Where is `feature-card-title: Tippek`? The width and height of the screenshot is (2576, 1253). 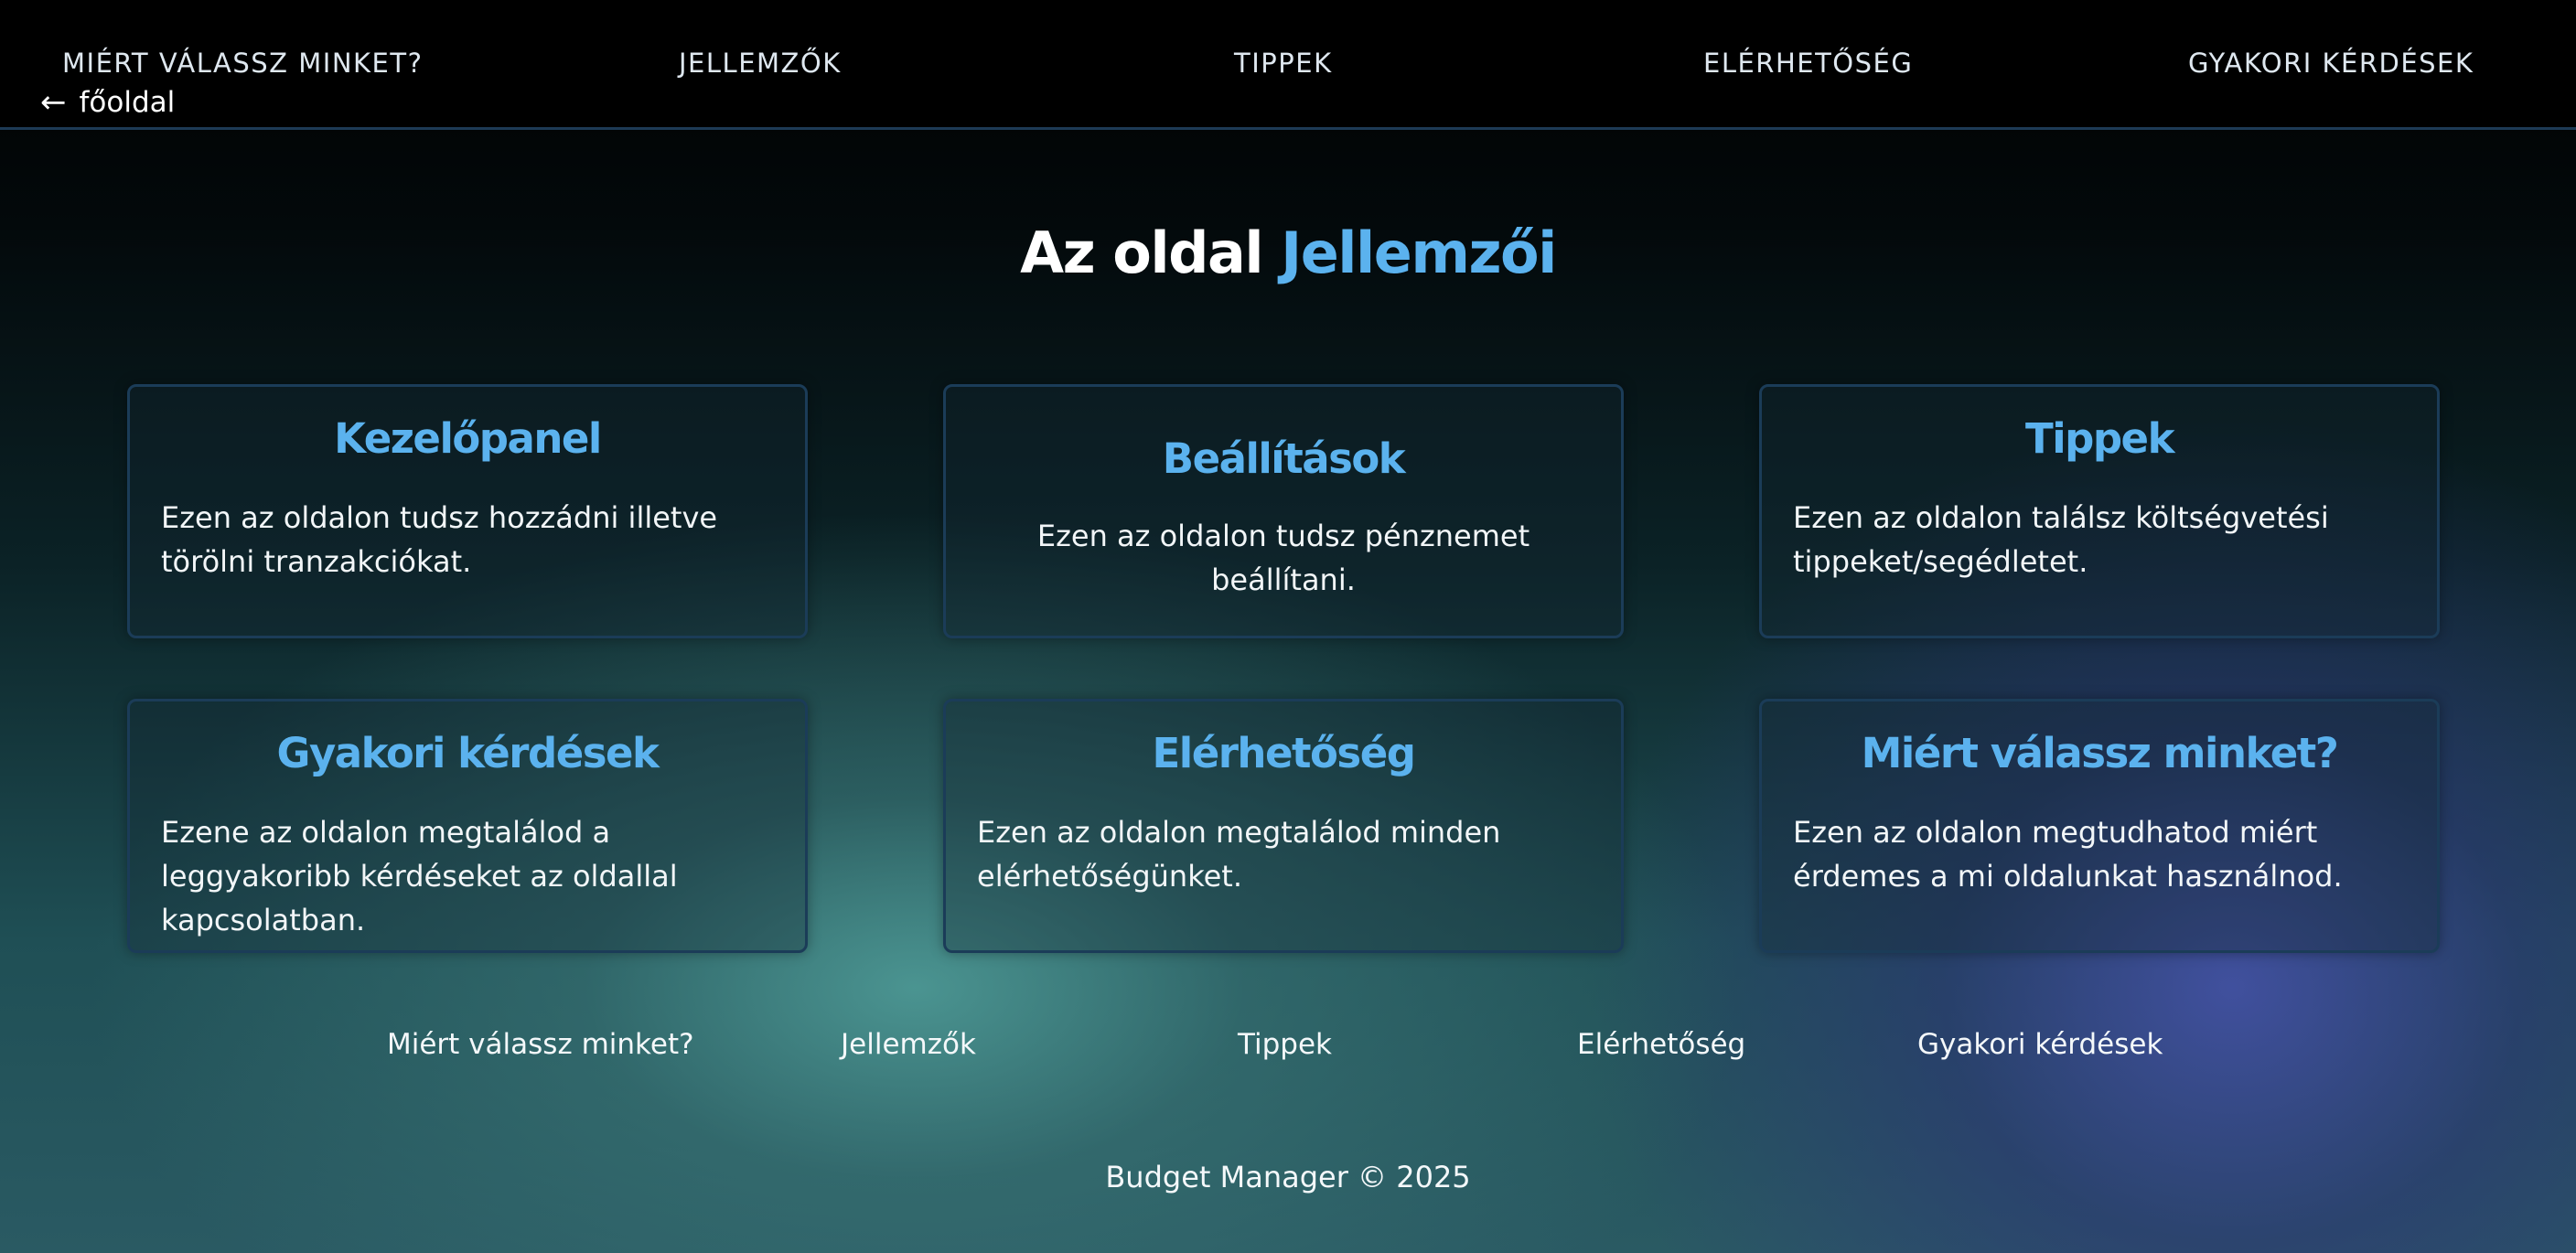
feature-card-title: Tippek is located at coordinates (2100, 438).